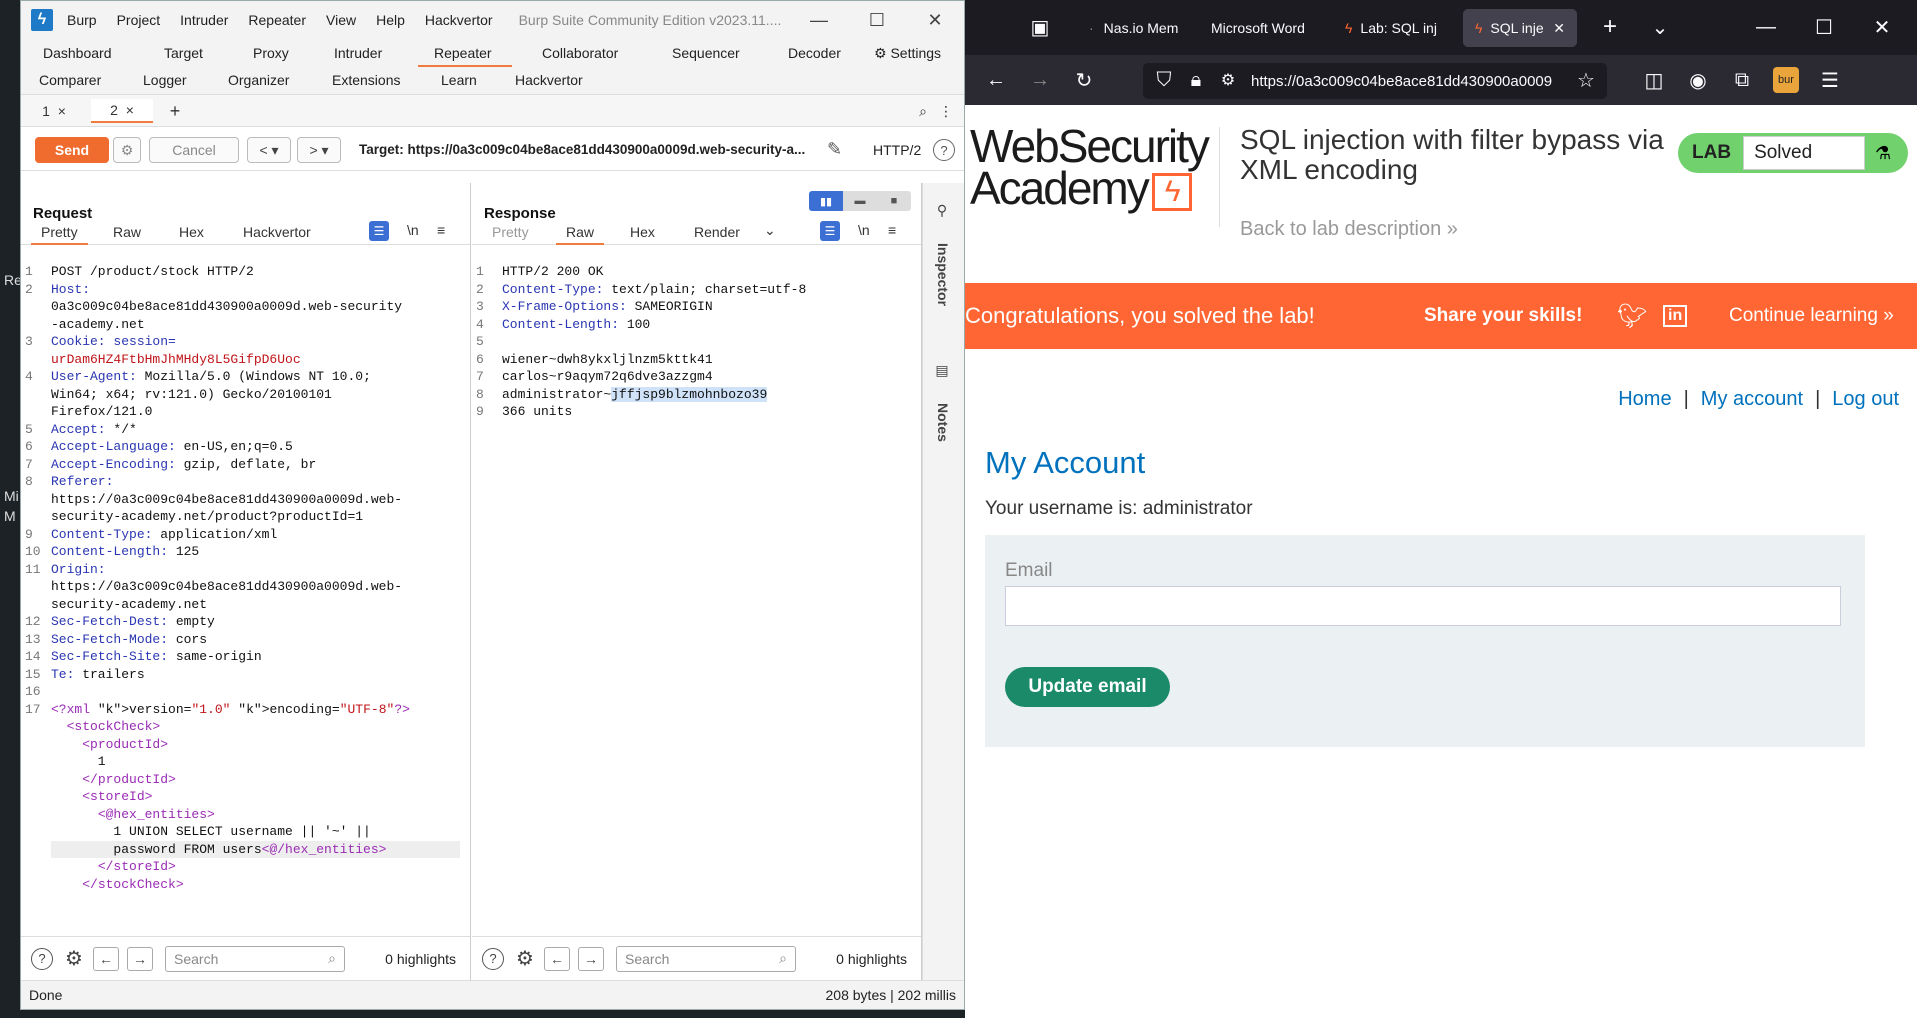 Image resolution: width=1917 pixels, height=1018 pixels. I want to click on tool-tab-collaborator: Collaborator, so click(580, 53).